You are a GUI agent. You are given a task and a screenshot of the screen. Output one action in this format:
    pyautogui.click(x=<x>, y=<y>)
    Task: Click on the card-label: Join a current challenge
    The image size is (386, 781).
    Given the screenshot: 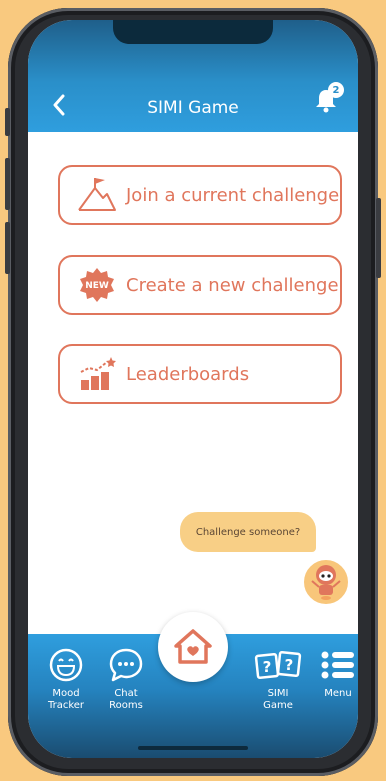 What is the action you would take?
    pyautogui.click(x=233, y=195)
    